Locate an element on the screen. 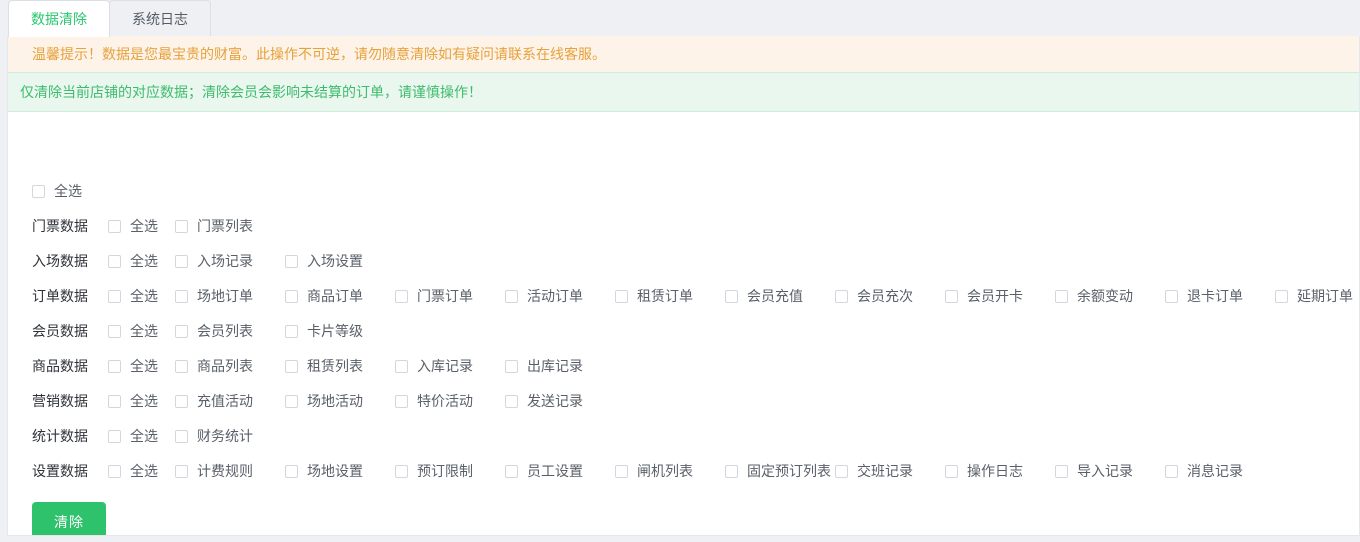  checkbox-option: 会员充次 is located at coordinates (874, 296).